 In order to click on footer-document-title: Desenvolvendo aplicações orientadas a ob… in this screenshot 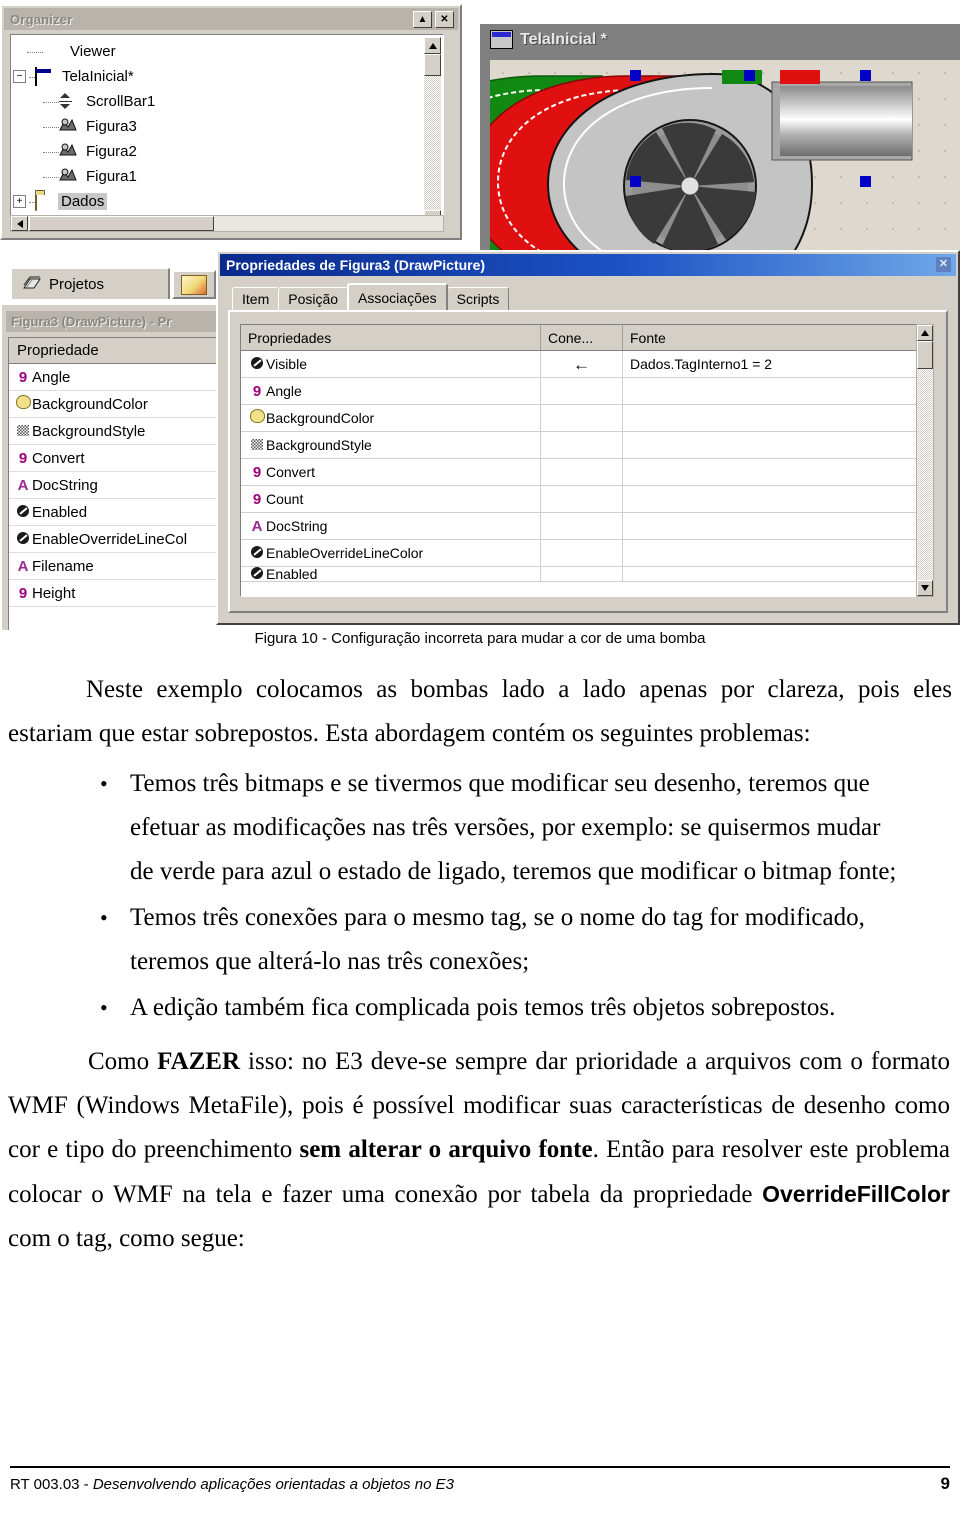, I will do `click(273, 1484)`.